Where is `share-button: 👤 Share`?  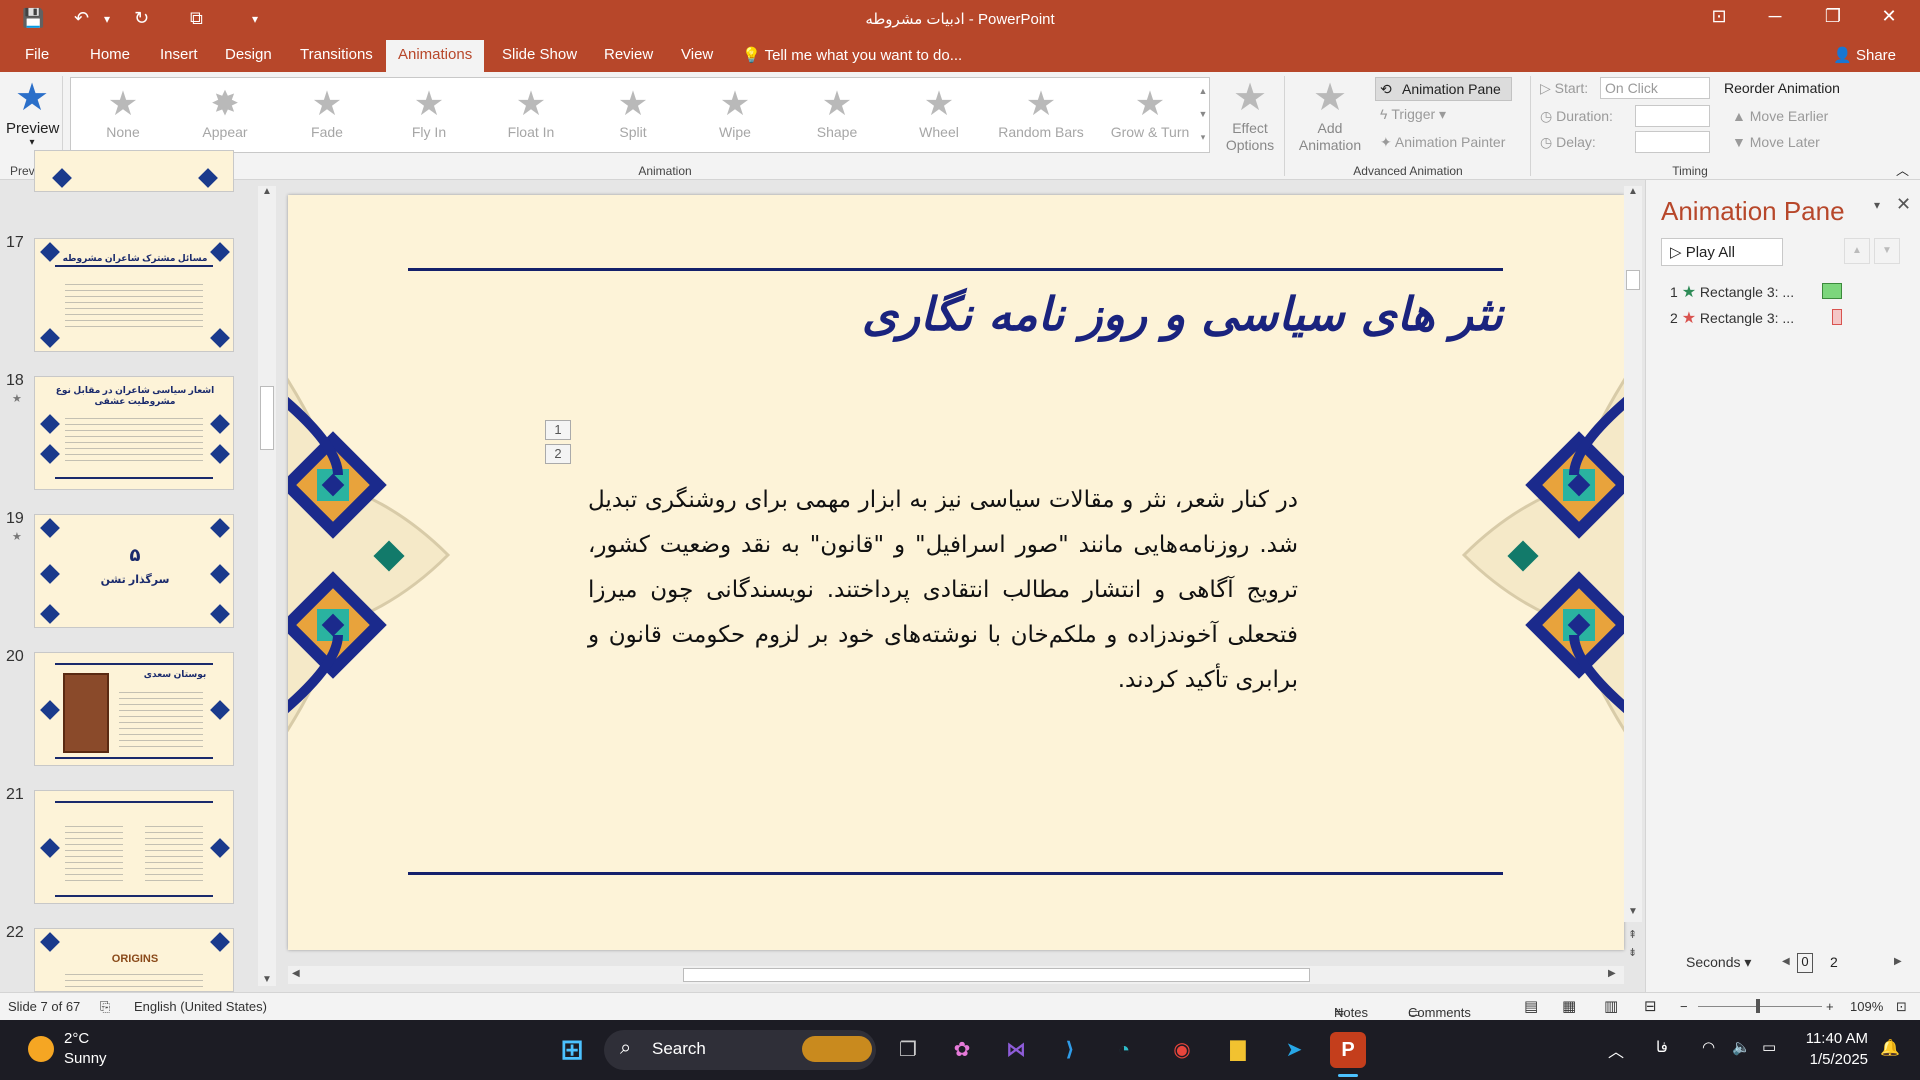
share-button: 👤 Share is located at coordinates (1864, 55).